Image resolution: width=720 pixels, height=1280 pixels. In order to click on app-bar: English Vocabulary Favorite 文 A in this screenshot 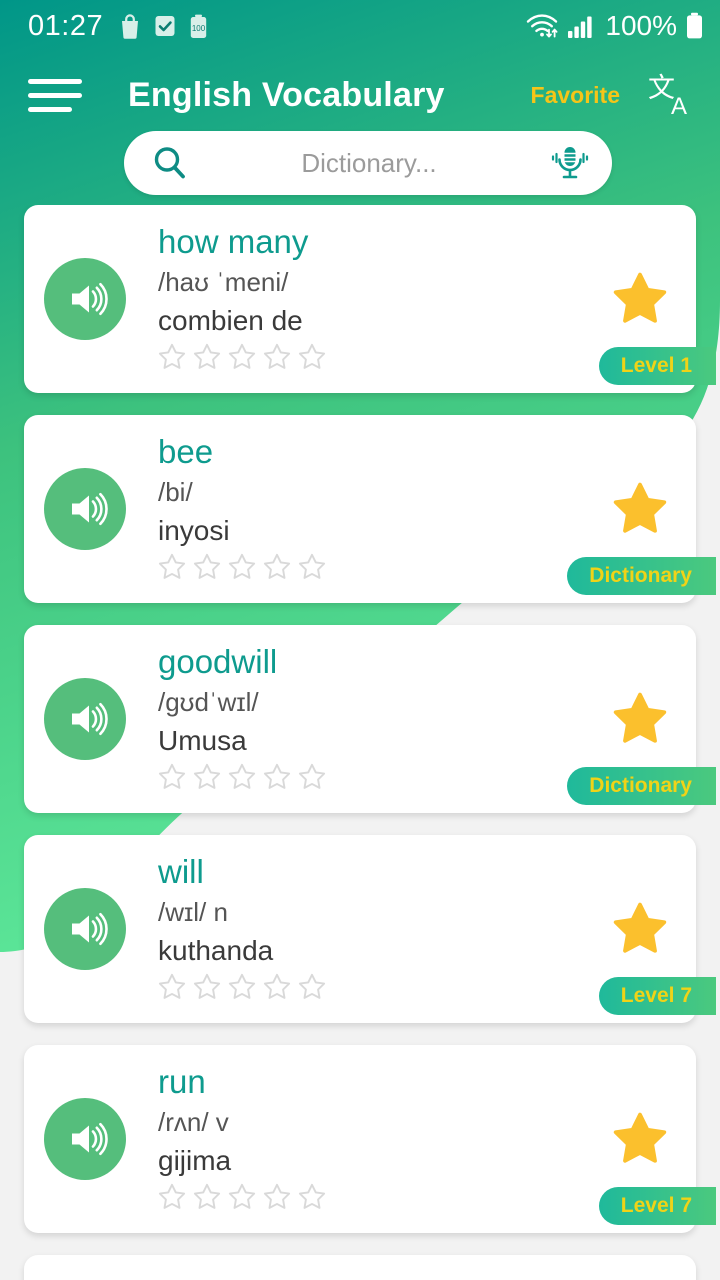, I will do `click(360, 95)`.